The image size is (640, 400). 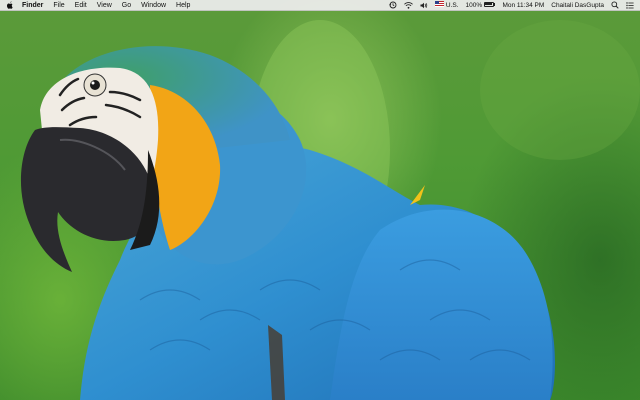 I want to click on wifi-icon, so click(x=408, y=5).